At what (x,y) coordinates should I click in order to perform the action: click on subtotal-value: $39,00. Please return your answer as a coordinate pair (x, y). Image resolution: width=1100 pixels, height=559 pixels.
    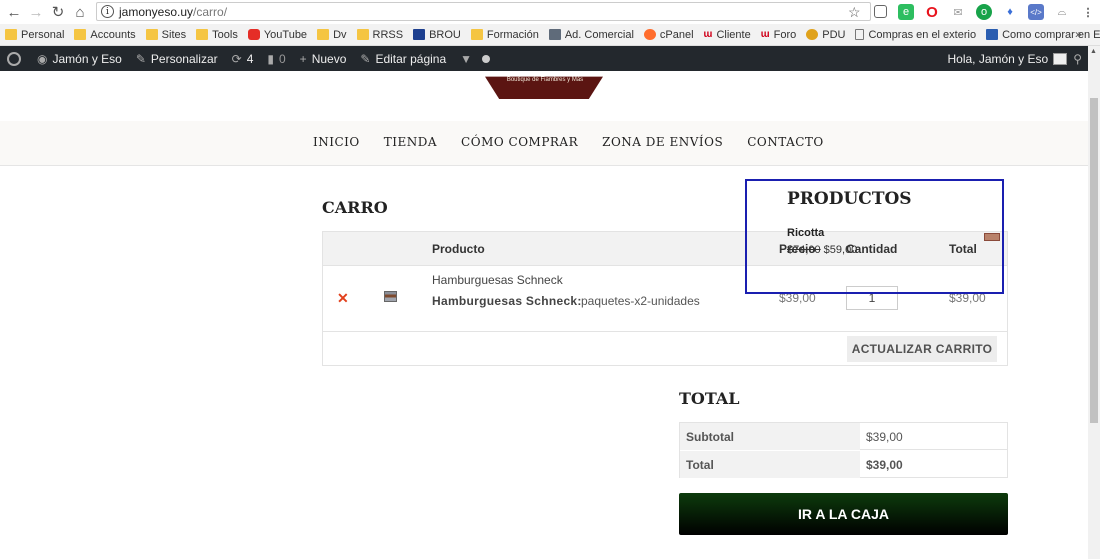
    Looking at the image, I should click on (884, 437).